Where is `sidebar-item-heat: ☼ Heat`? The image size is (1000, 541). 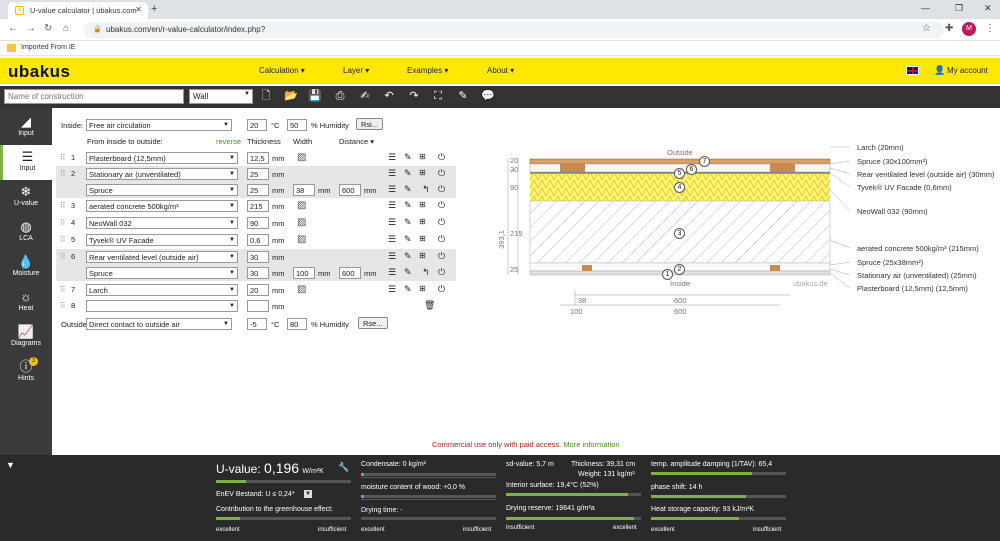
sidebar-item-heat: ☼ Heat is located at coordinates (26, 302).